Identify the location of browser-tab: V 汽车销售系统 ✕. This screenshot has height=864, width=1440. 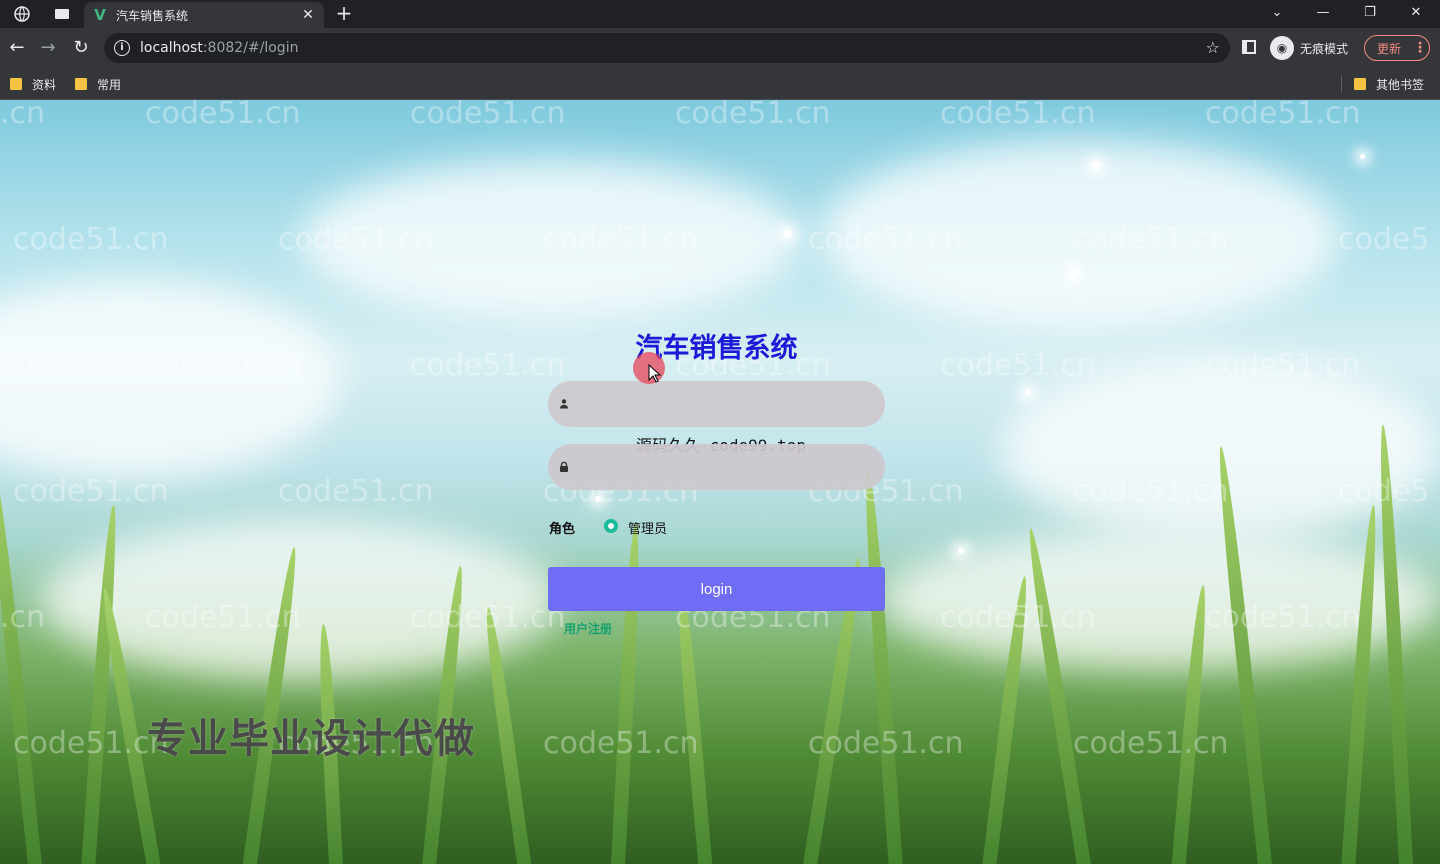
(204, 15).